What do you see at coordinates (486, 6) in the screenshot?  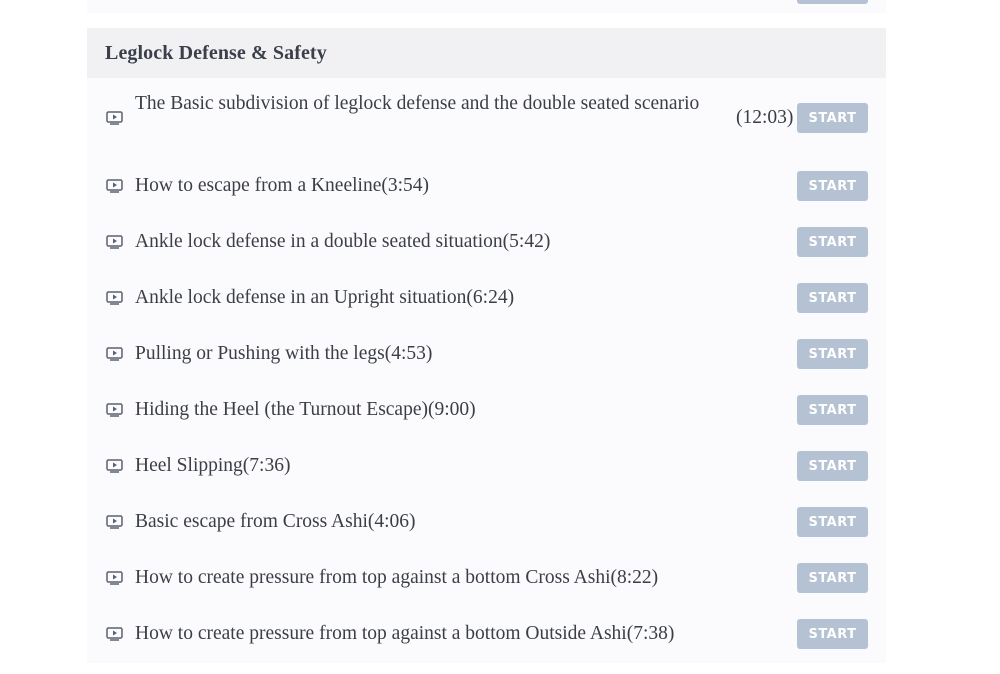 I see `previous-section-tail` at bounding box center [486, 6].